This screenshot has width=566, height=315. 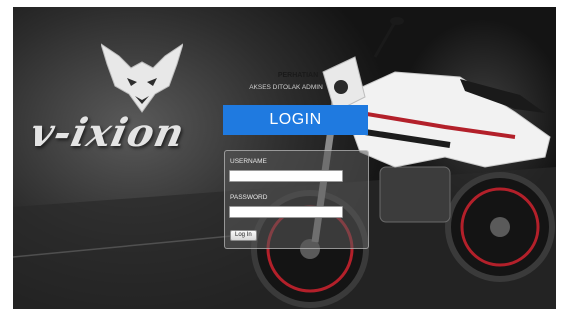 What do you see at coordinates (142, 78) in the screenshot?
I see `serpent-head-icon` at bounding box center [142, 78].